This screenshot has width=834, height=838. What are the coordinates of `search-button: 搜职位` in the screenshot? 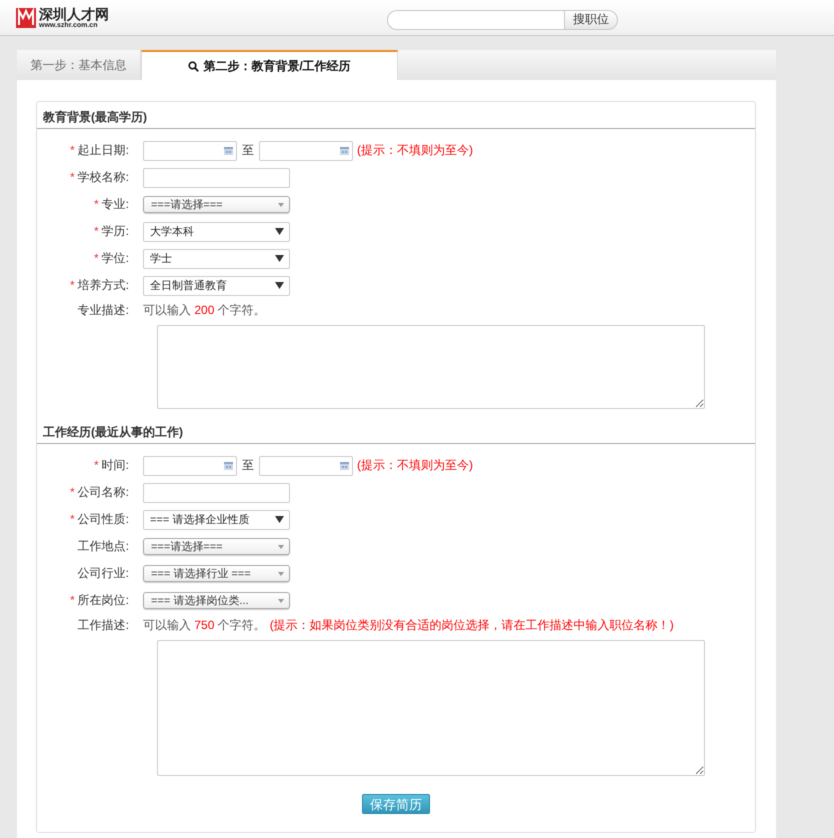 It's located at (591, 20).